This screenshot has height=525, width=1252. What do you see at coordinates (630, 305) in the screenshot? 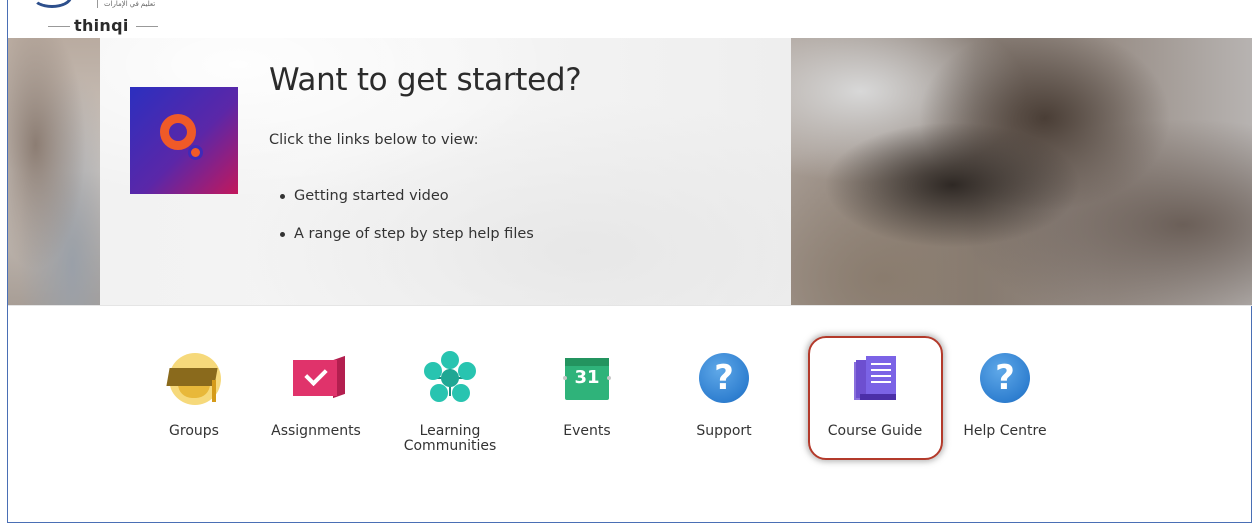
I see `divider` at bounding box center [630, 305].